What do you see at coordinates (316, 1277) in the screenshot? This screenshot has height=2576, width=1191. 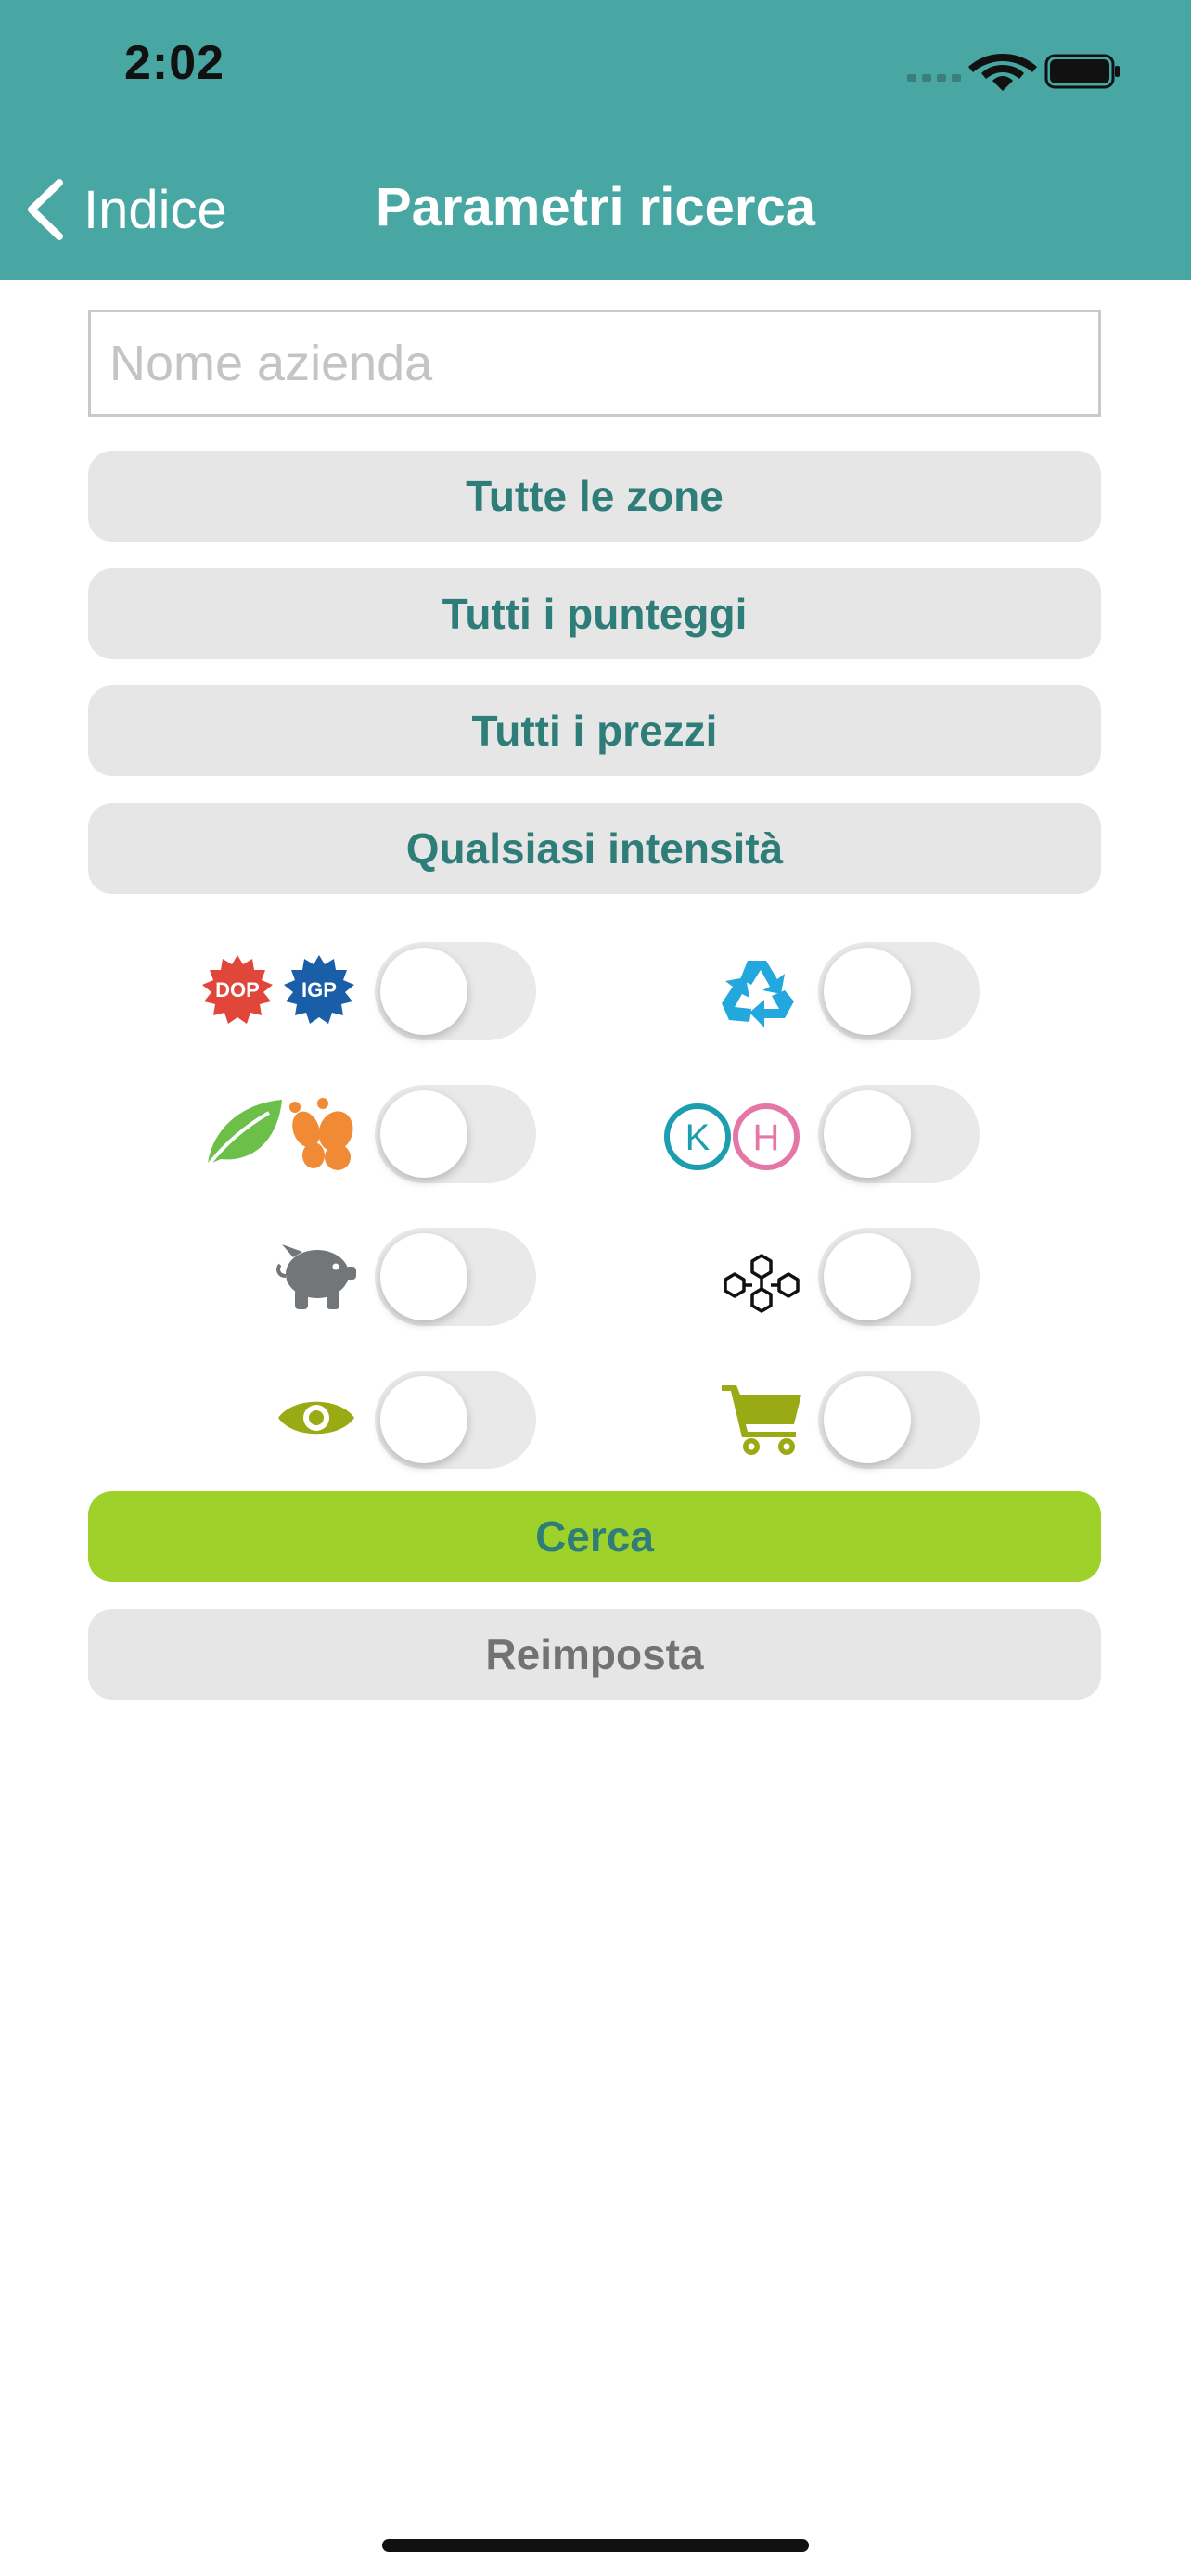 I see `piggy-bank-icon` at bounding box center [316, 1277].